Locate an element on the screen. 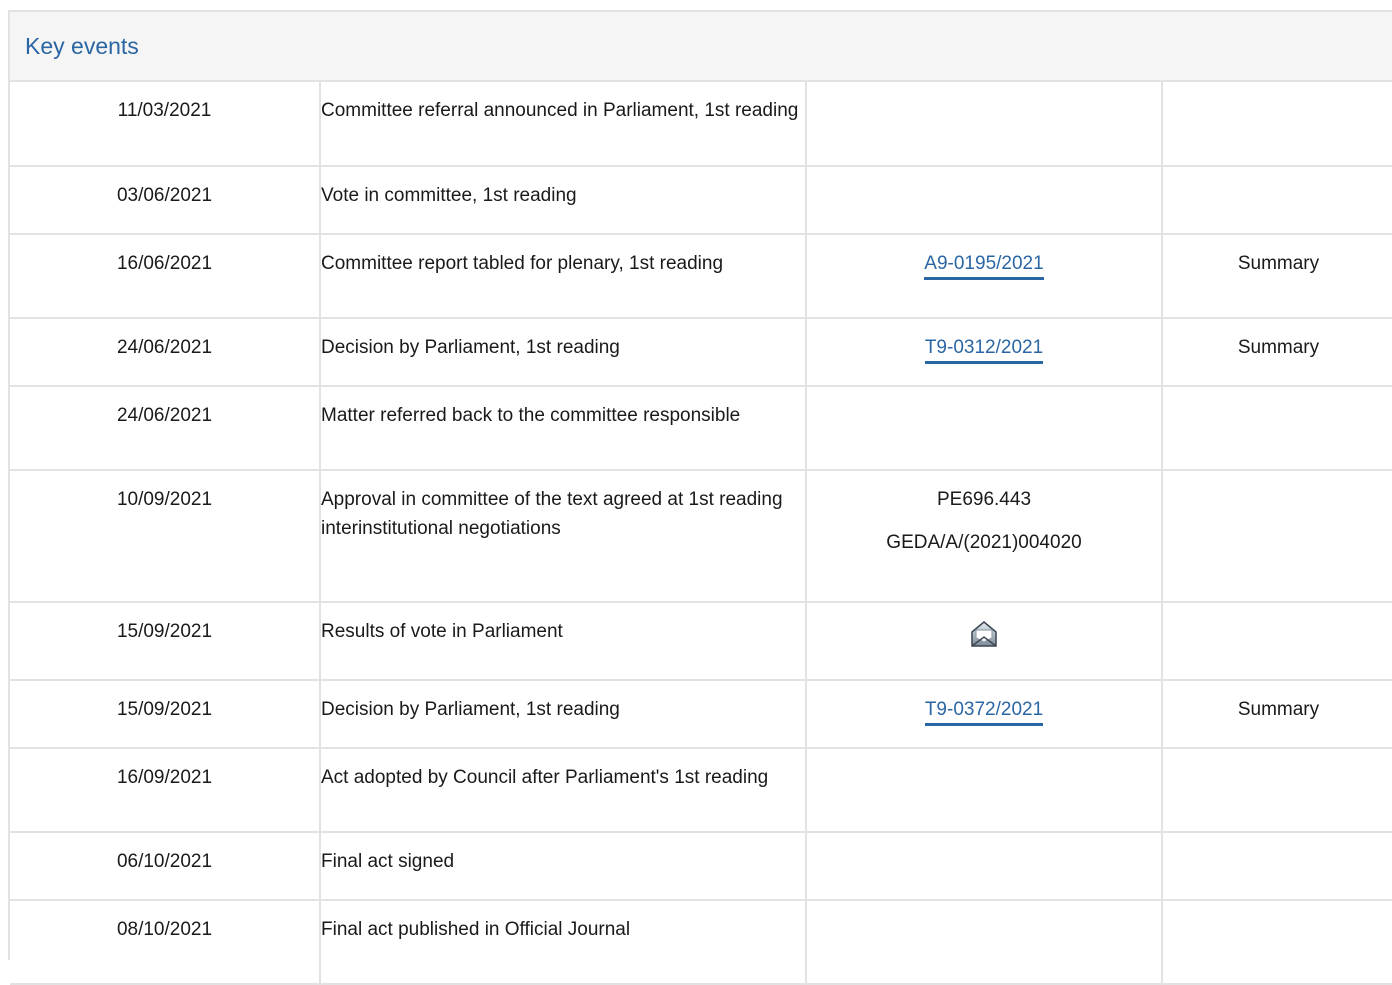 The height and width of the screenshot is (985, 1392). document-link: T9-0312/2021 is located at coordinates (984, 349).